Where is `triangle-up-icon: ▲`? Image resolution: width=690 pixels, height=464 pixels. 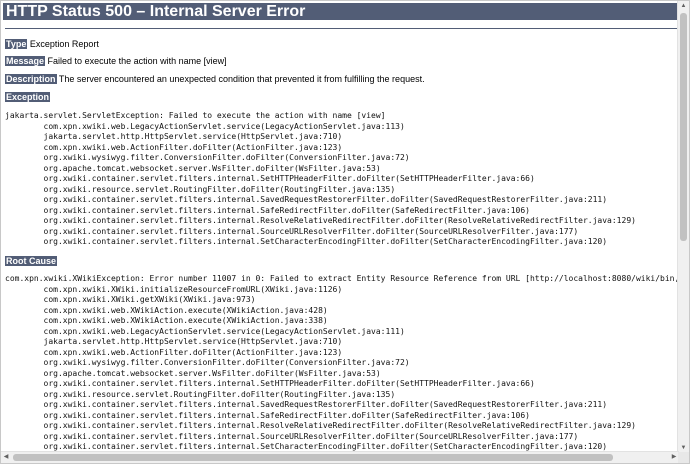
triangle-up-icon: ▲ is located at coordinates (683, 6).